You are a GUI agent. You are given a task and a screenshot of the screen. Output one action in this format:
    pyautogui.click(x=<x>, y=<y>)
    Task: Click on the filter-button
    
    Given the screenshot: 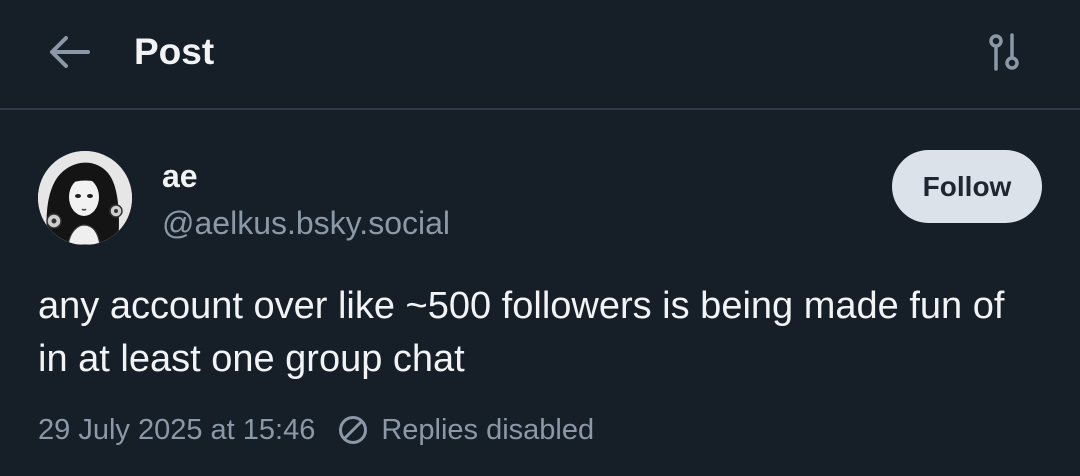 What is the action you would take?
    pyautogui.click(x=1004, y=52)
    